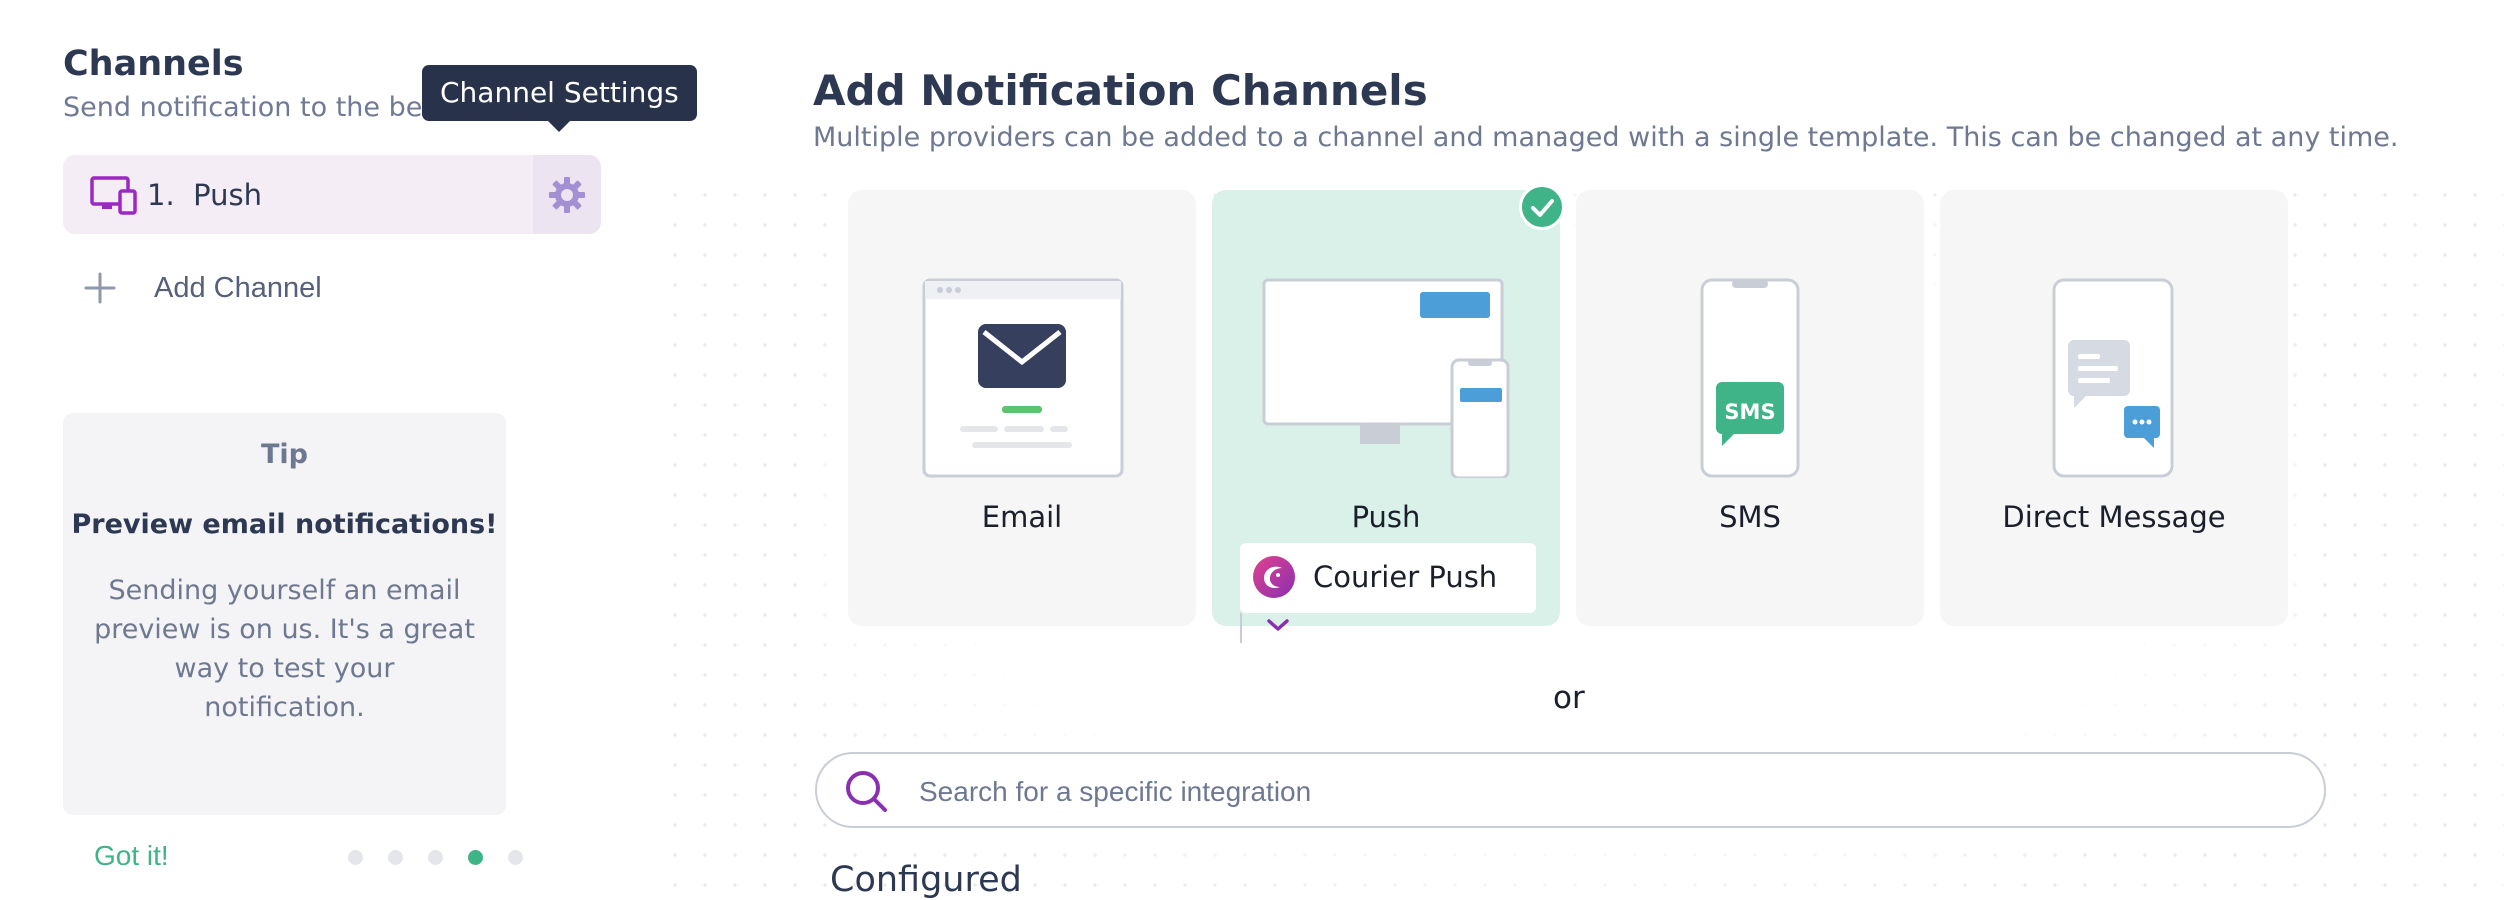 This screenshot has width=2504, height=900. I want to click on got-it-button: Got it!, so click(131, 856).